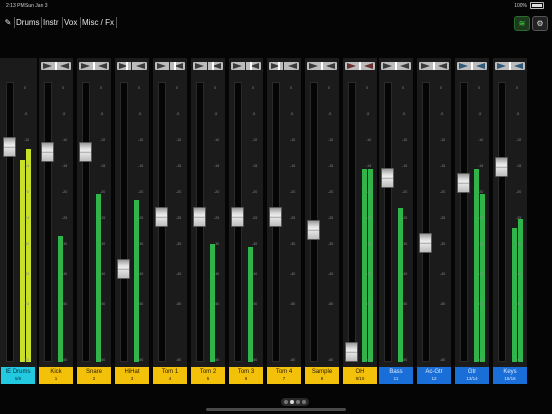  I want to click on channel-label: Tom 14, so click(170, 375).